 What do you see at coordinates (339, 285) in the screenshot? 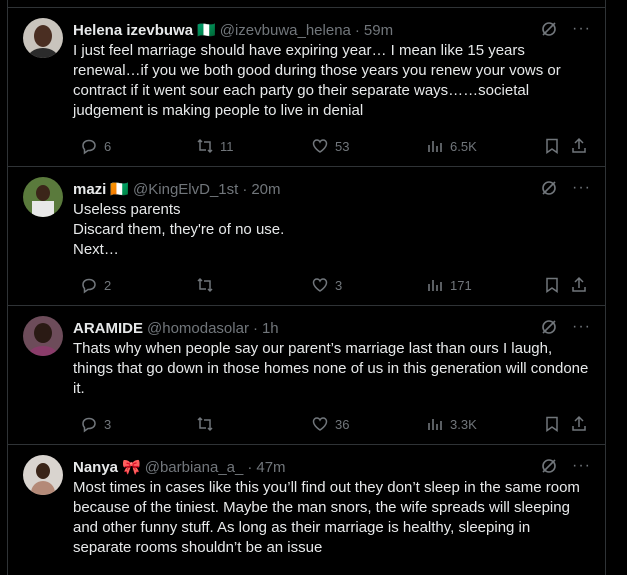
I see `like-count: 3` at bounding box center [339, 285].